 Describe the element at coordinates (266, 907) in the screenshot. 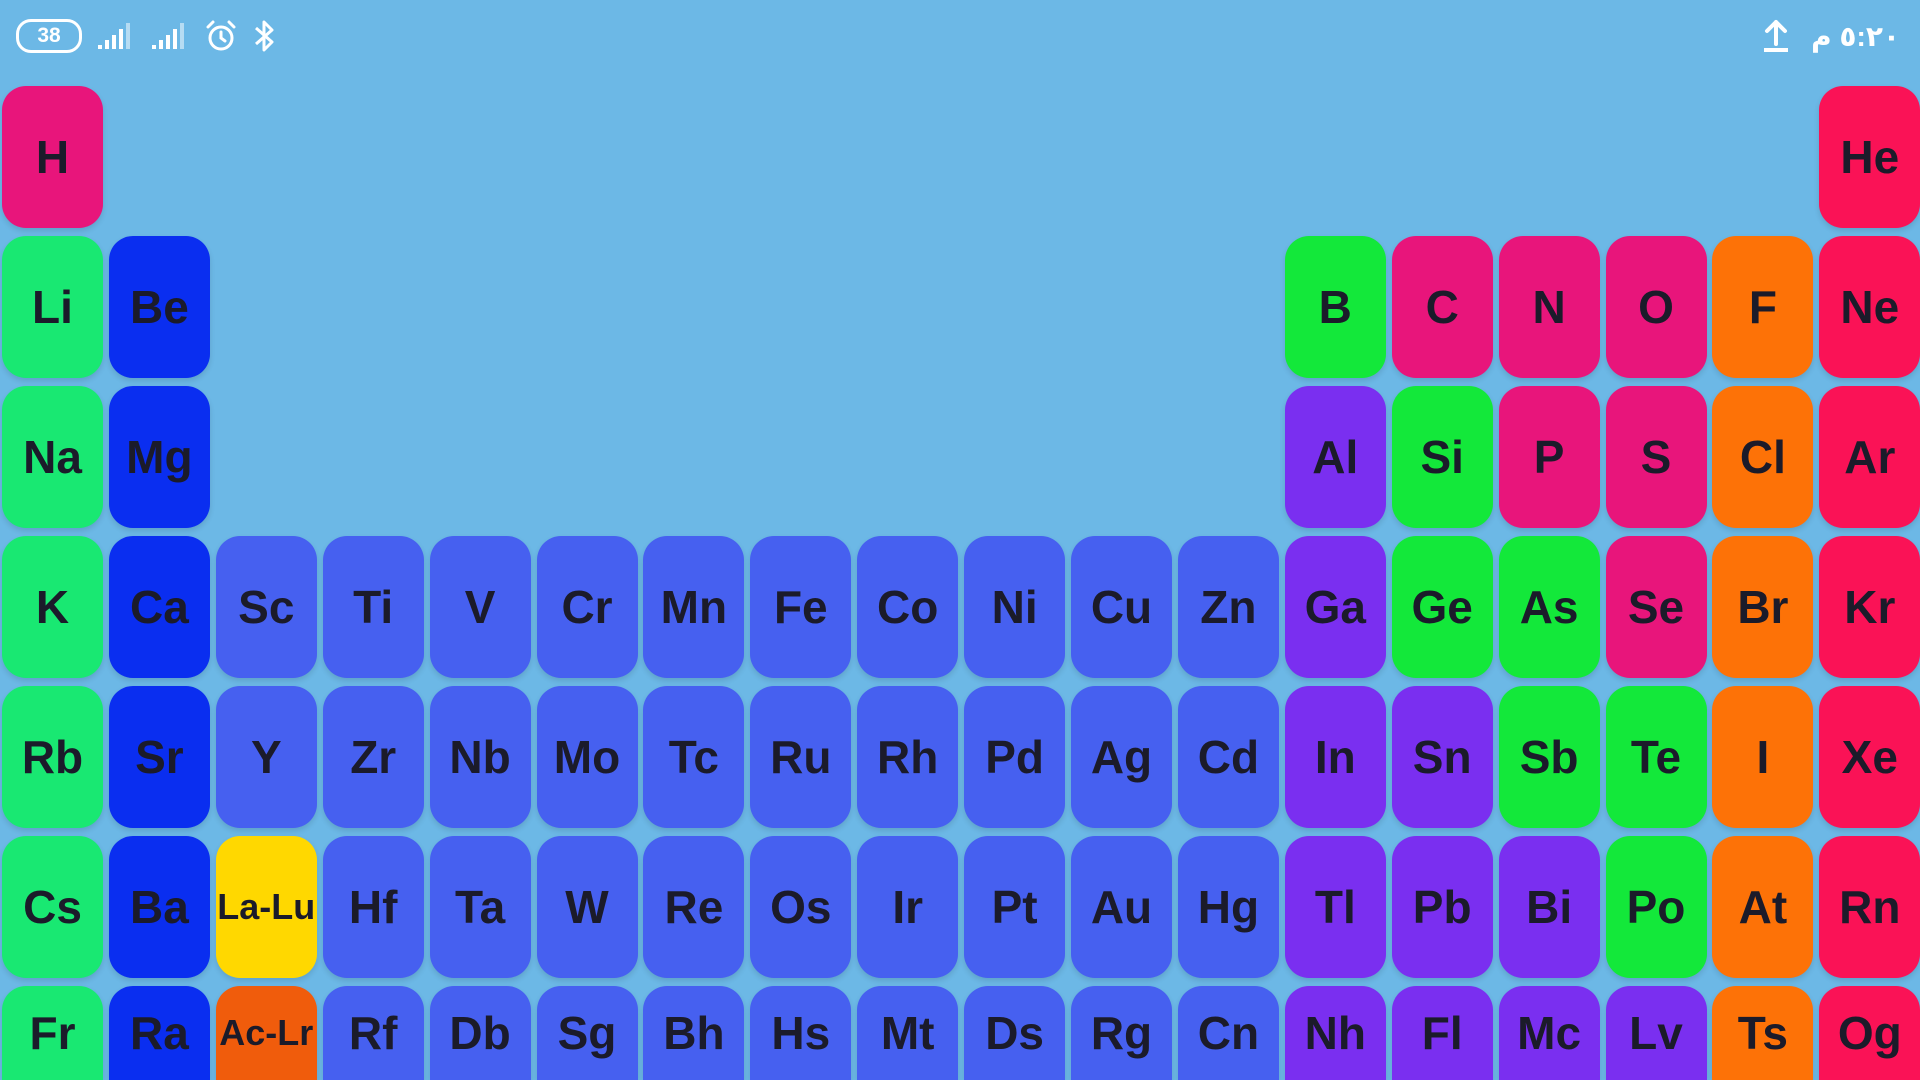

I see `element-cell-la-lu: La-Lu` at that location.